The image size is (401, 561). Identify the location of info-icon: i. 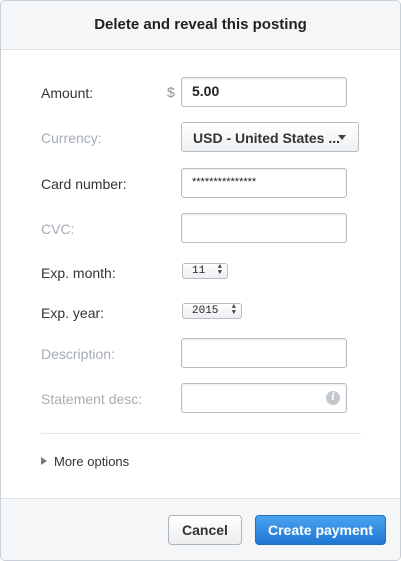
(333, 398).